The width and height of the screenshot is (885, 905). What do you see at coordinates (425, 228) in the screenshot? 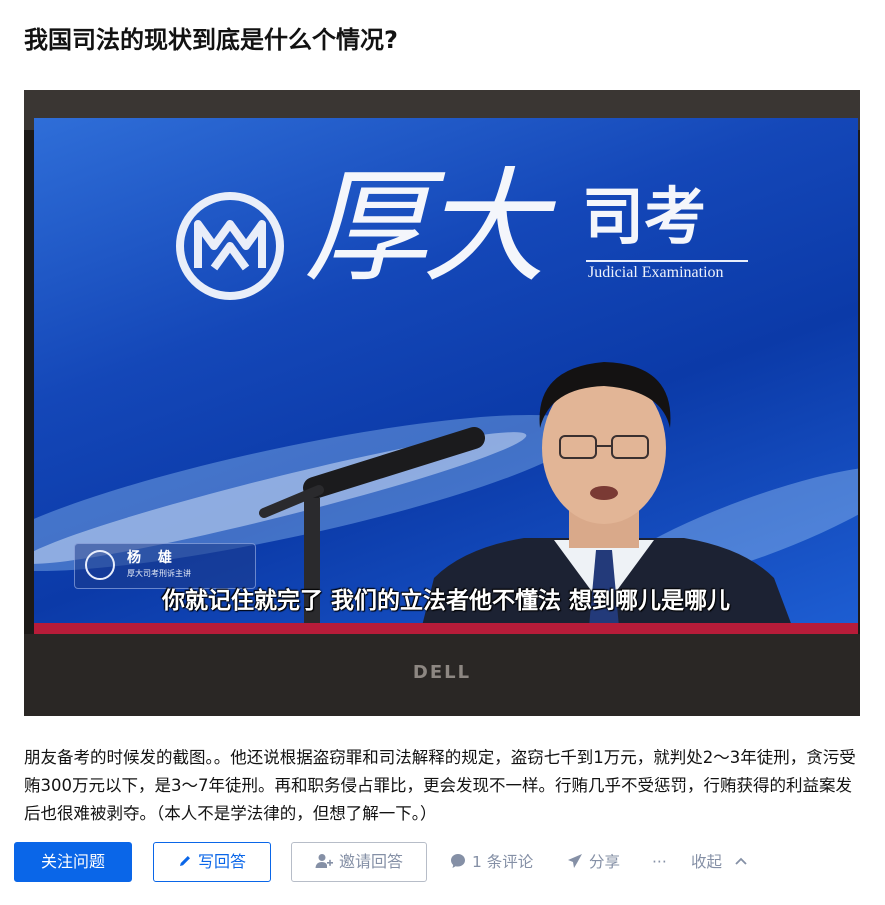
I see `brand-mark-text: 厚大` at bounding box center [425, 228].